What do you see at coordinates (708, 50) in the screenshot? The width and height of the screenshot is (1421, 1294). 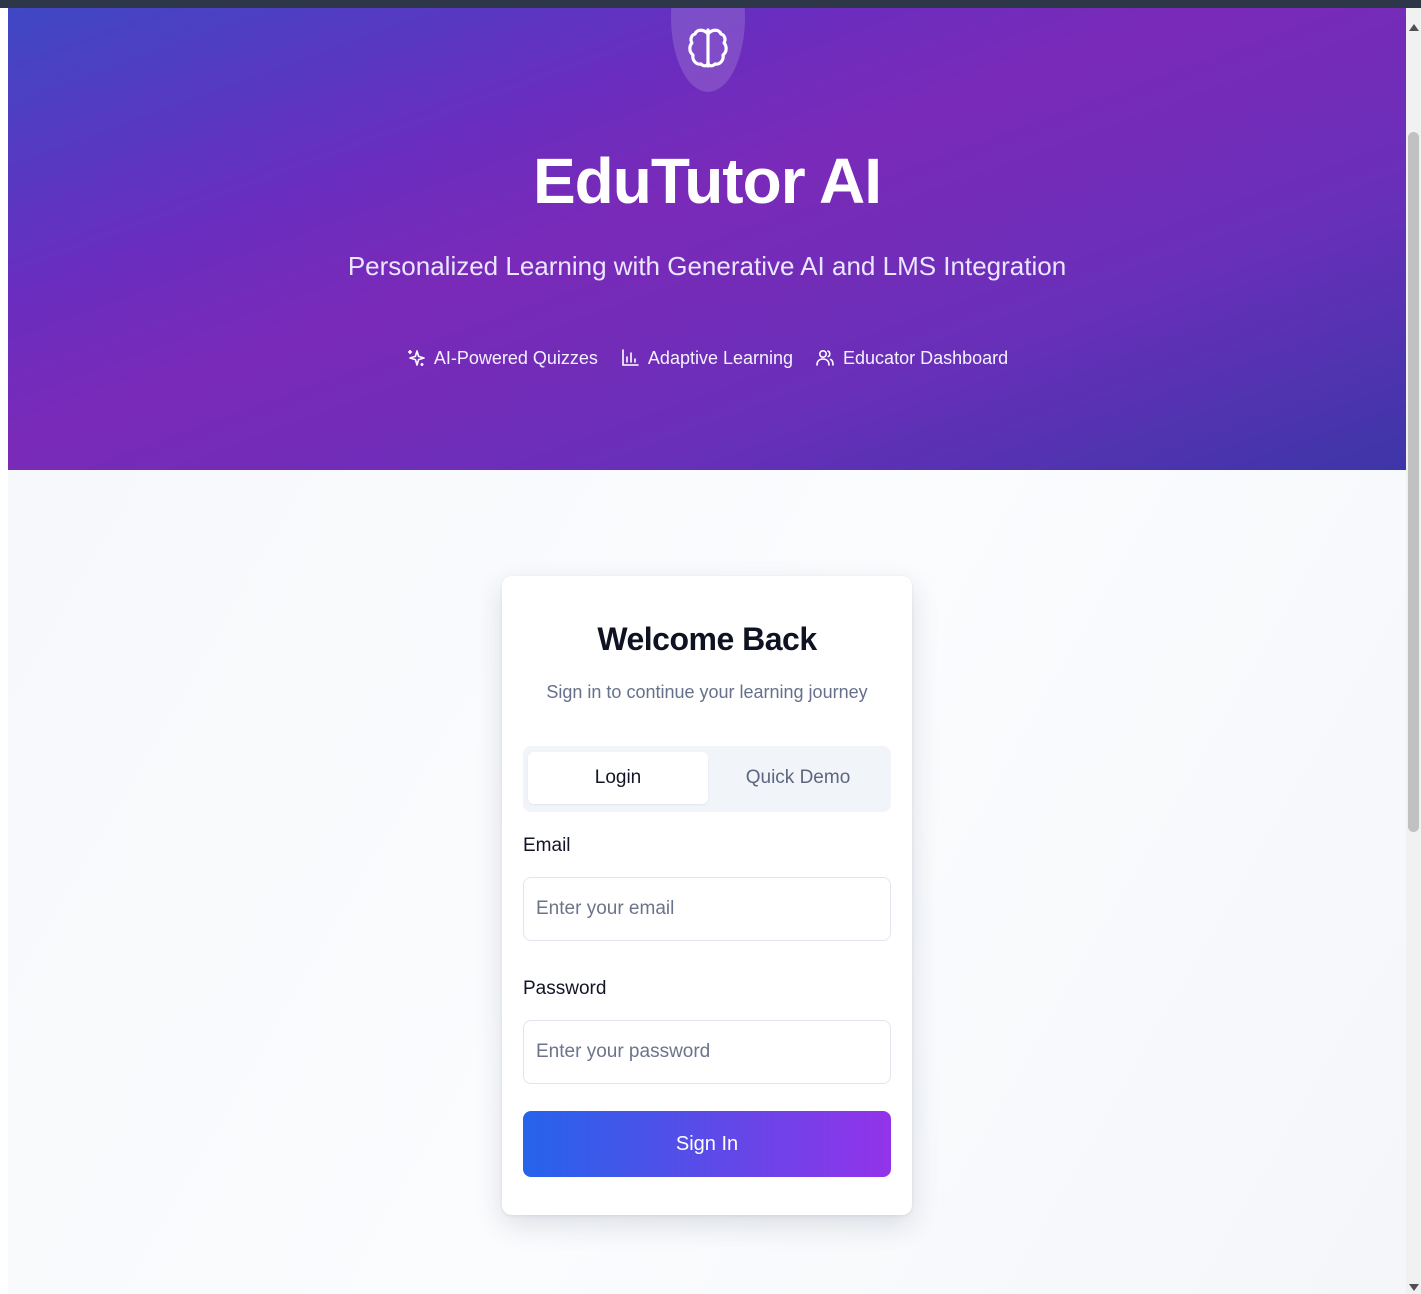 I see `logo-badge` at bounding box center [708, 50].